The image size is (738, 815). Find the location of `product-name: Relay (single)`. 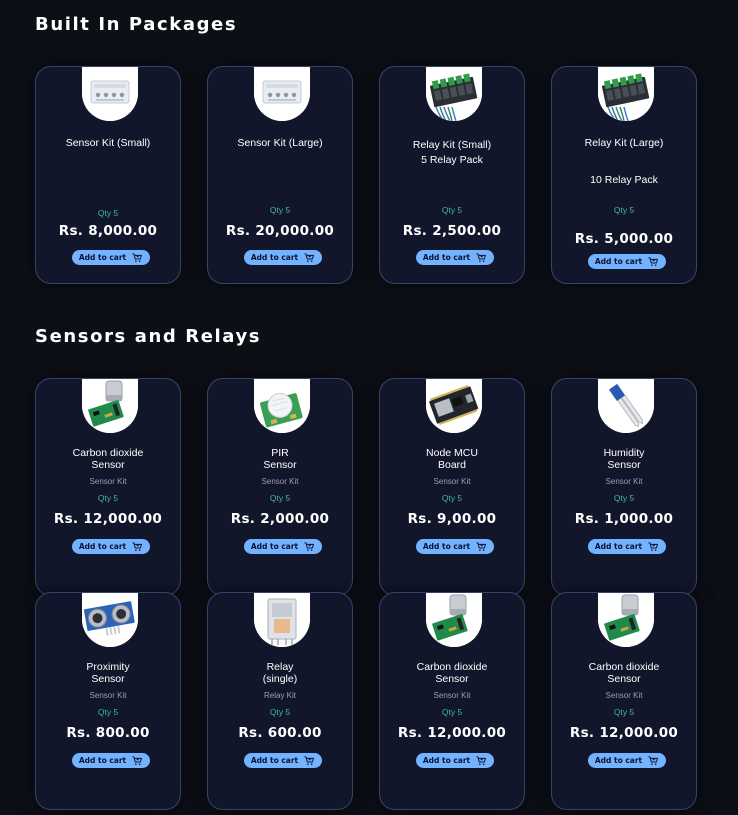

product-name: Relay (single) is located at coordinates (280, 673).